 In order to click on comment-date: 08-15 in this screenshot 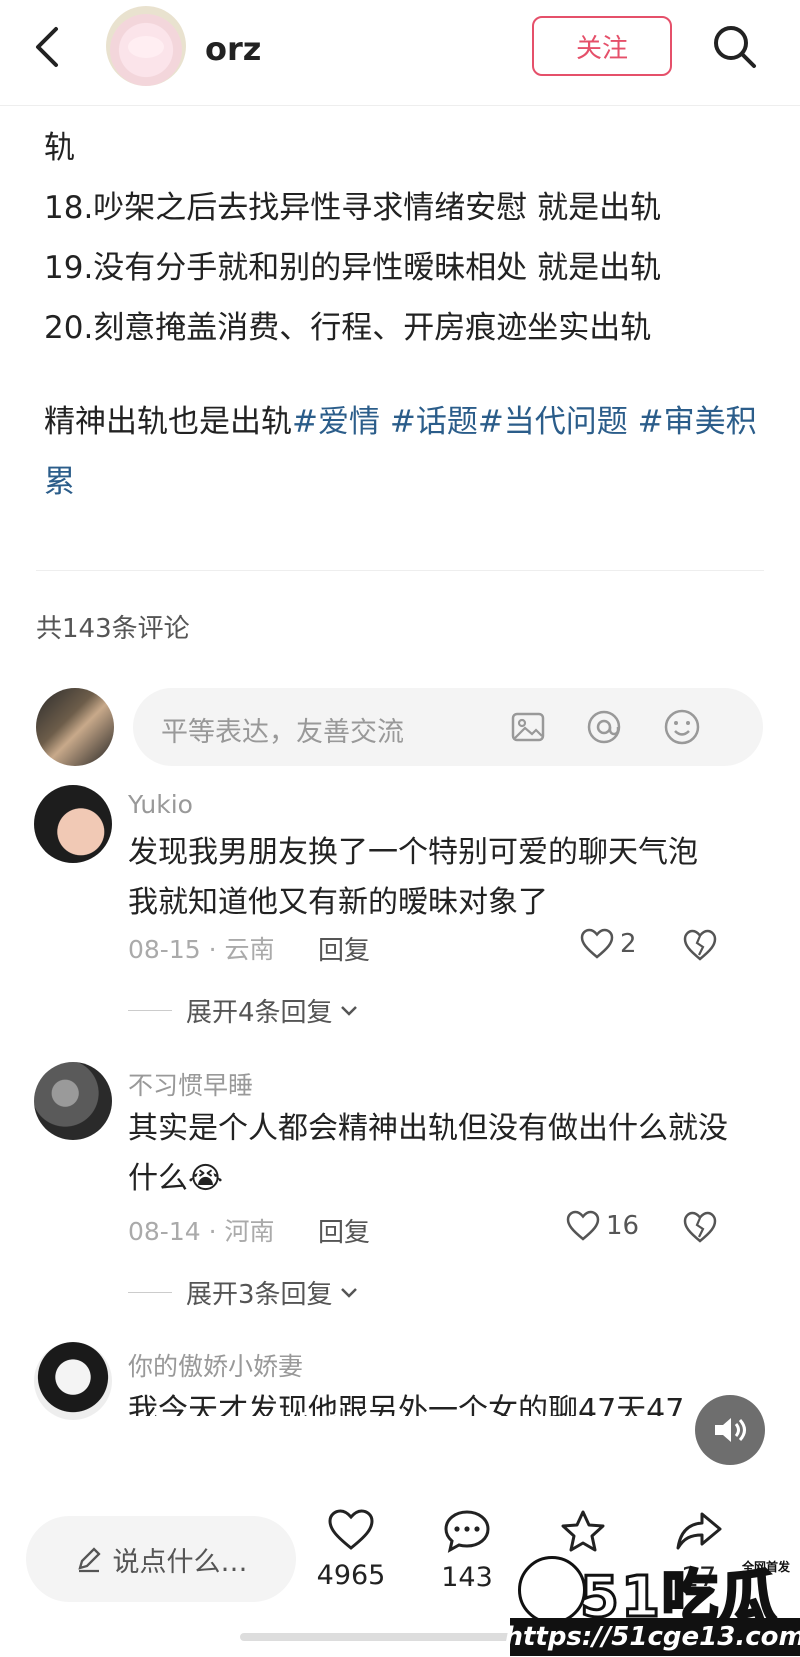, I will do `click(164, 949)`.